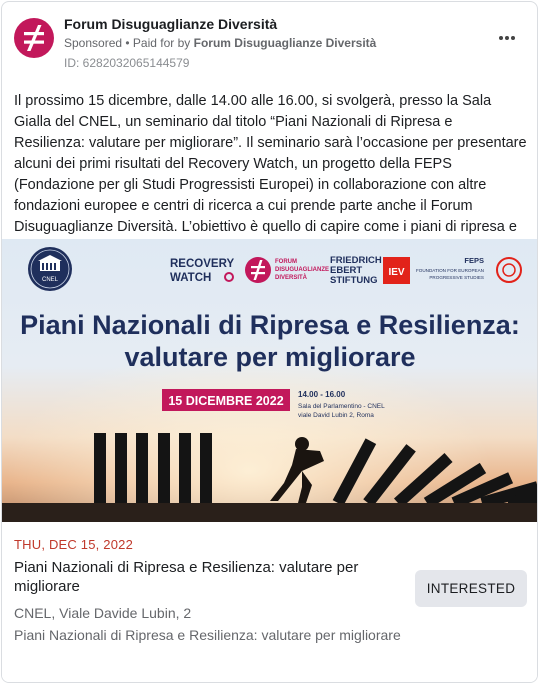 The height and width of the screenshot is (686, 539). I want to click on feps-label: FEPS, so click(474, 260).